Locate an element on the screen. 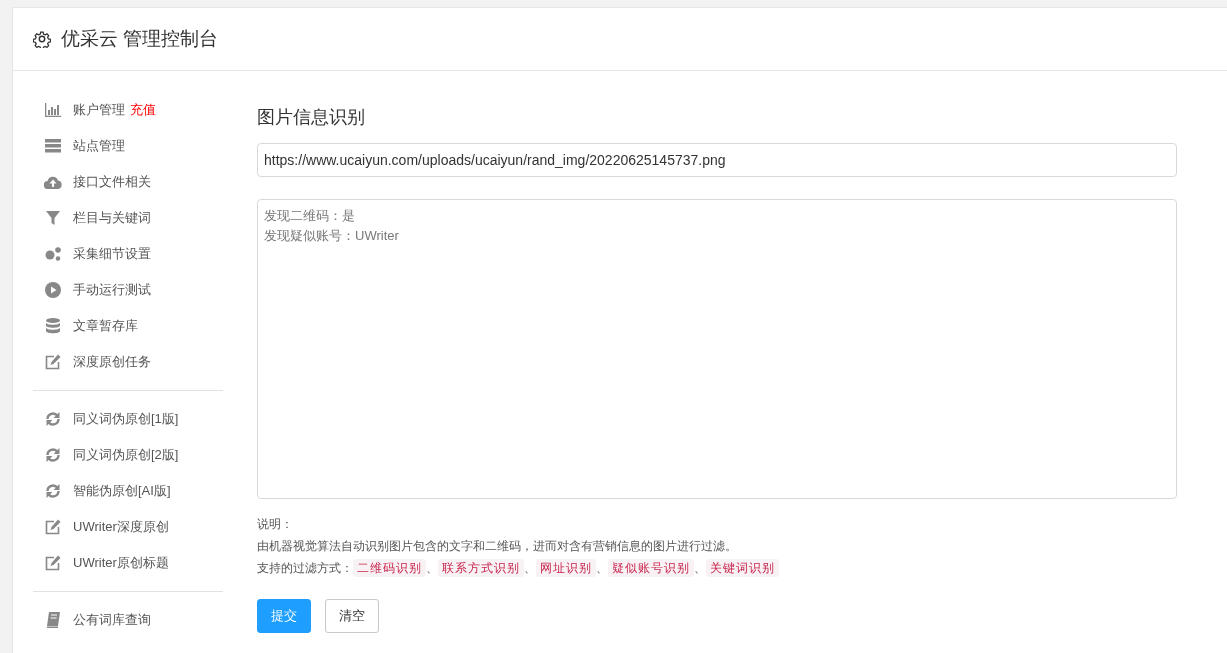 The image size is (1227, 653). sidebar-item: 同义词伪原创[2版] is located at coordinates (126, 455).